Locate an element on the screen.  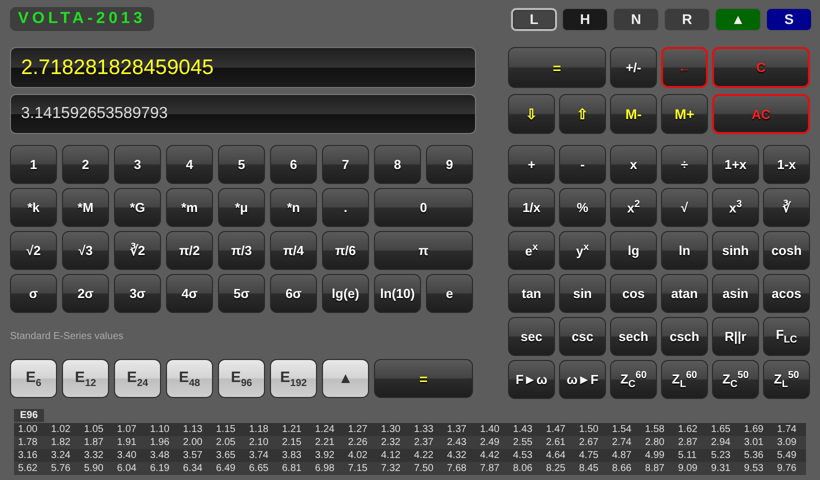
calculator-key: *μ is located at coordinates (241, 207).